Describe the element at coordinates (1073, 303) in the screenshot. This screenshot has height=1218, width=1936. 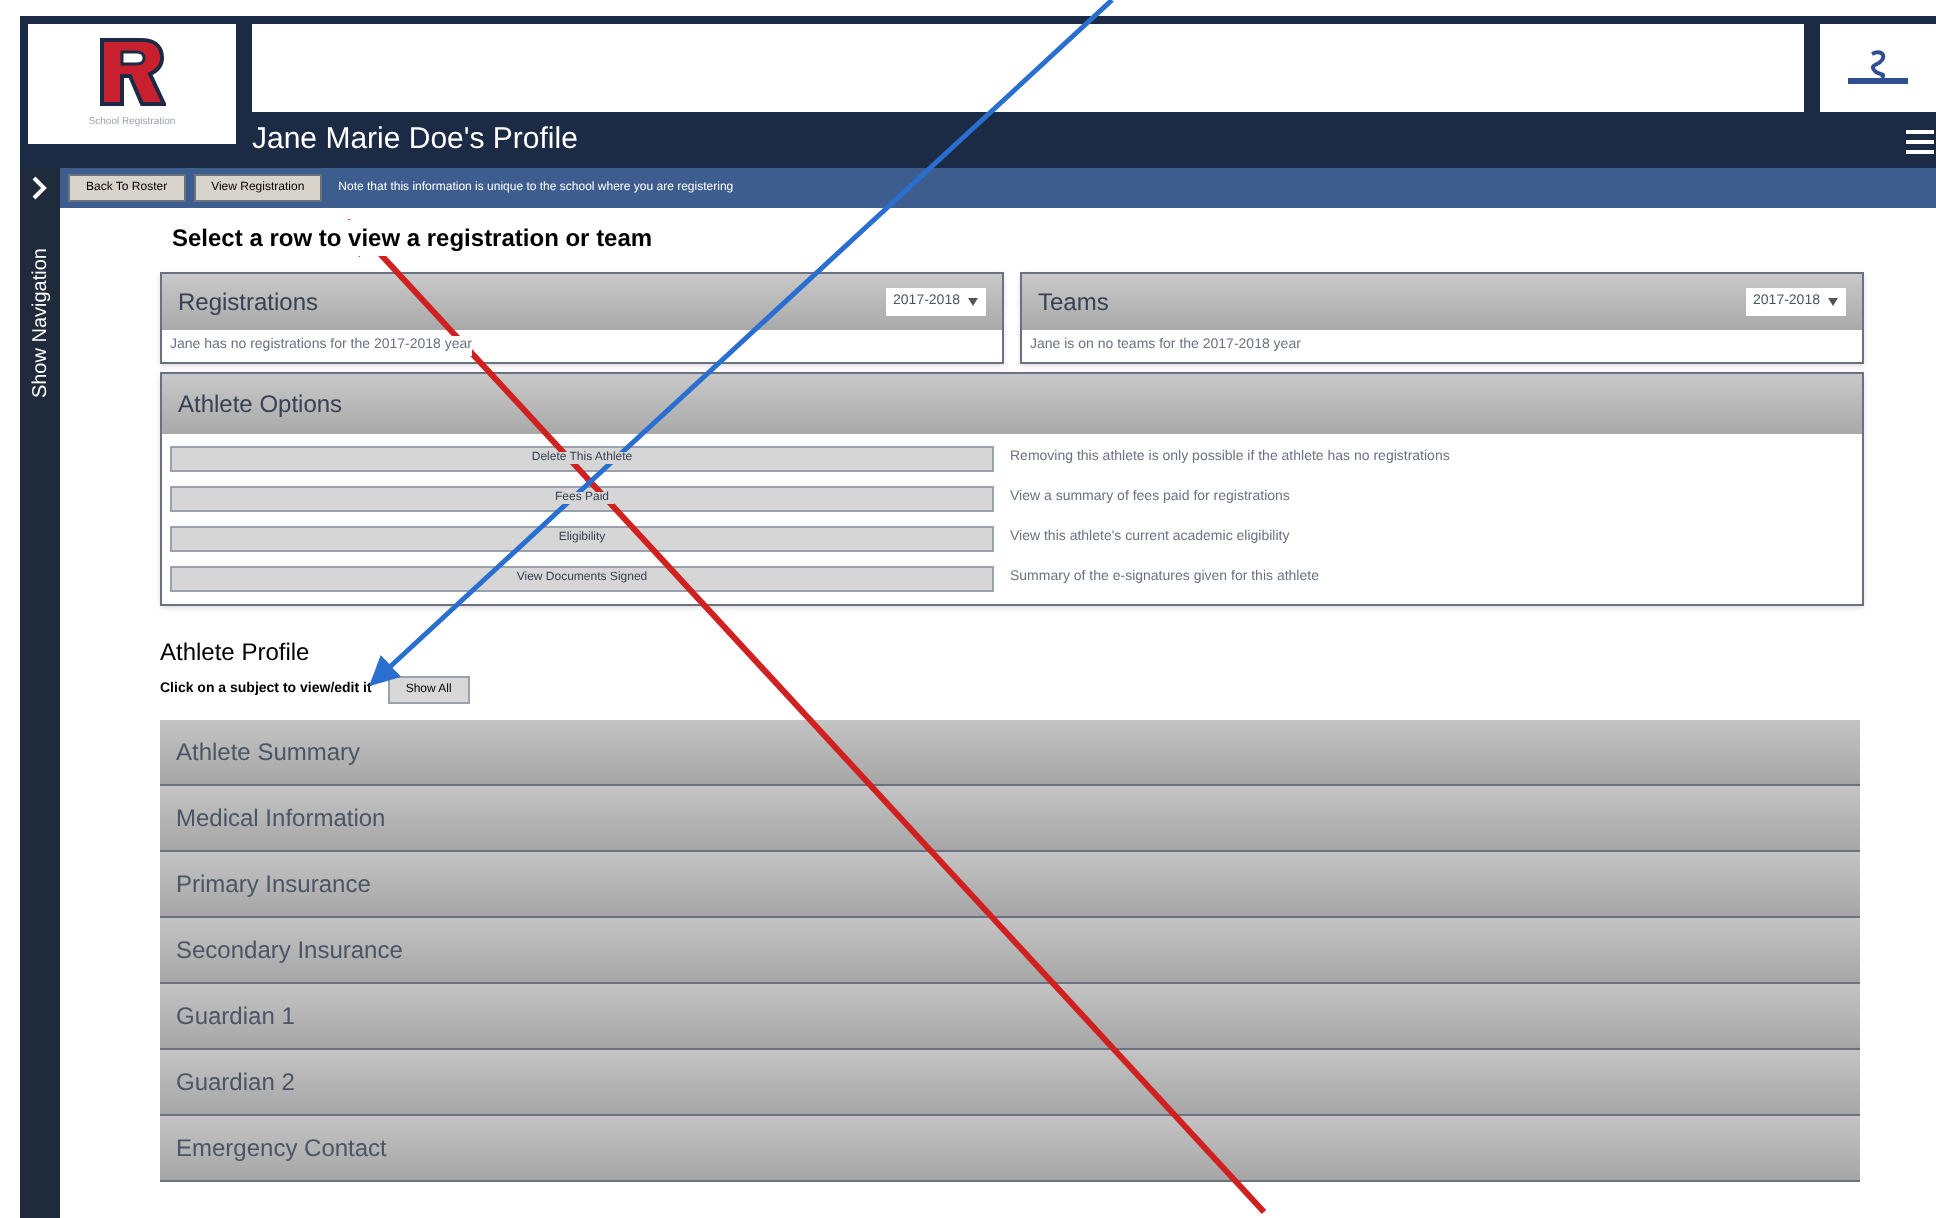
I see `panel-title: Teams` at that location.